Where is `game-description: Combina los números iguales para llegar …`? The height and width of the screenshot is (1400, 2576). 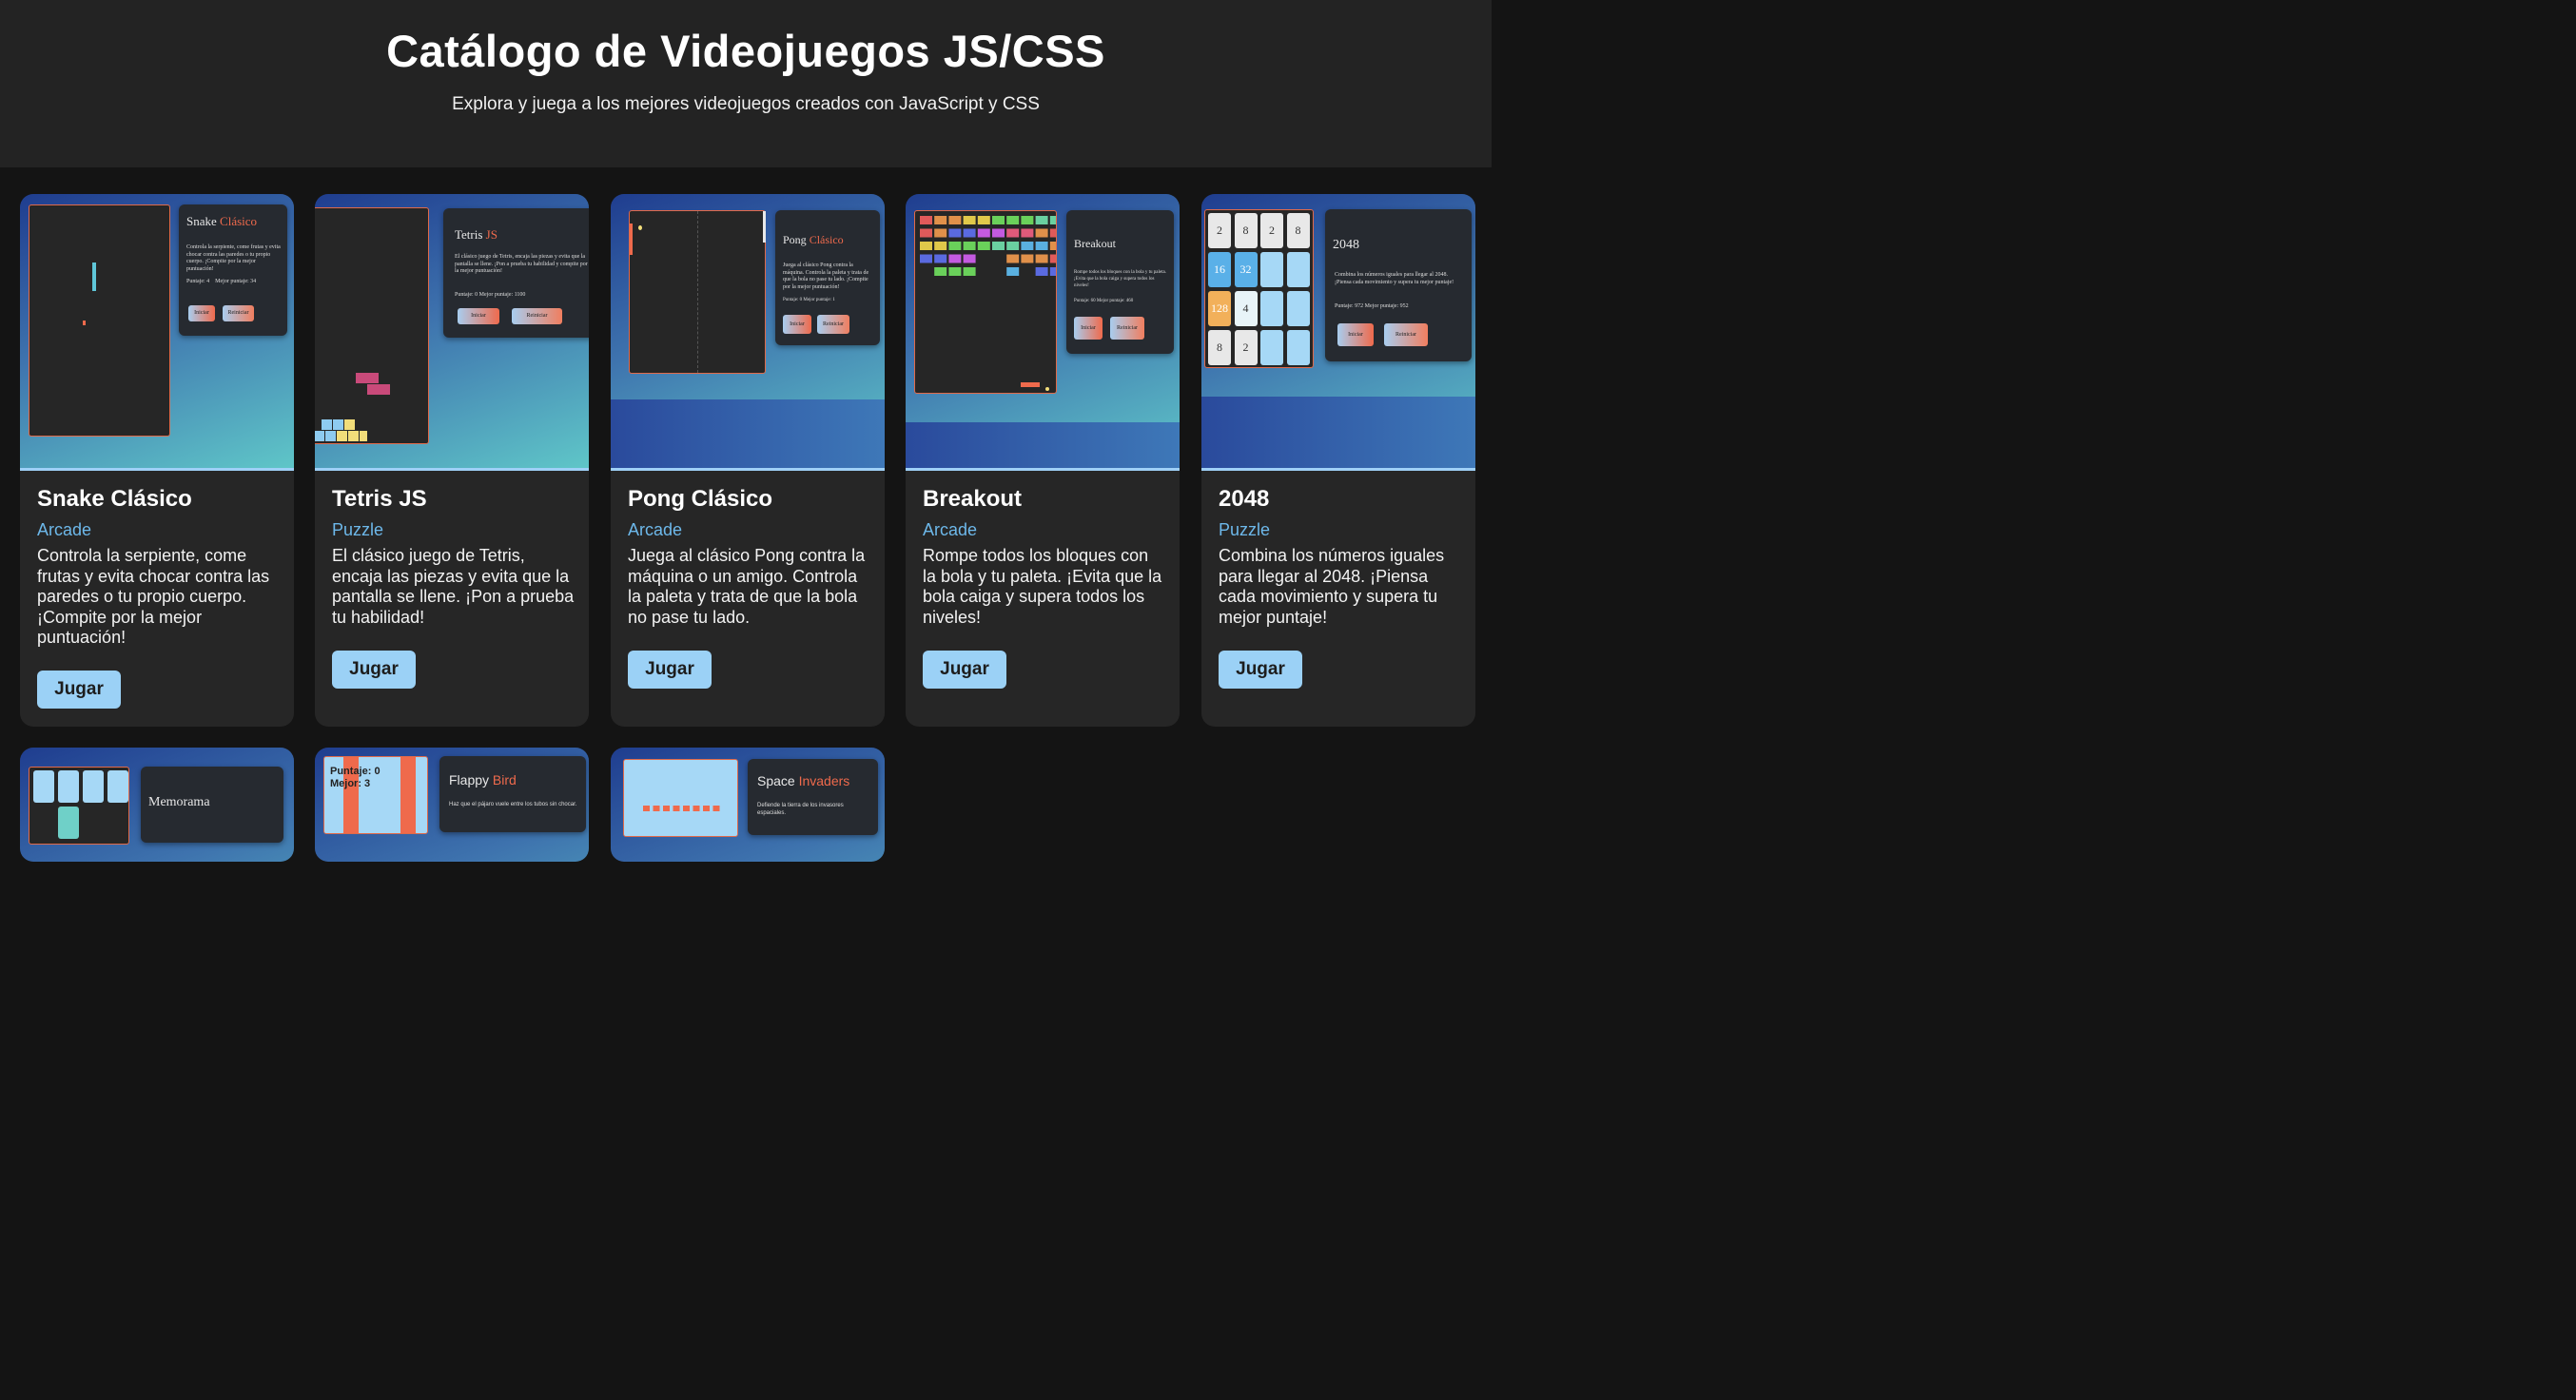
game-description: Combina los números iguales para llegar … is located at coordinates (1332, 586).